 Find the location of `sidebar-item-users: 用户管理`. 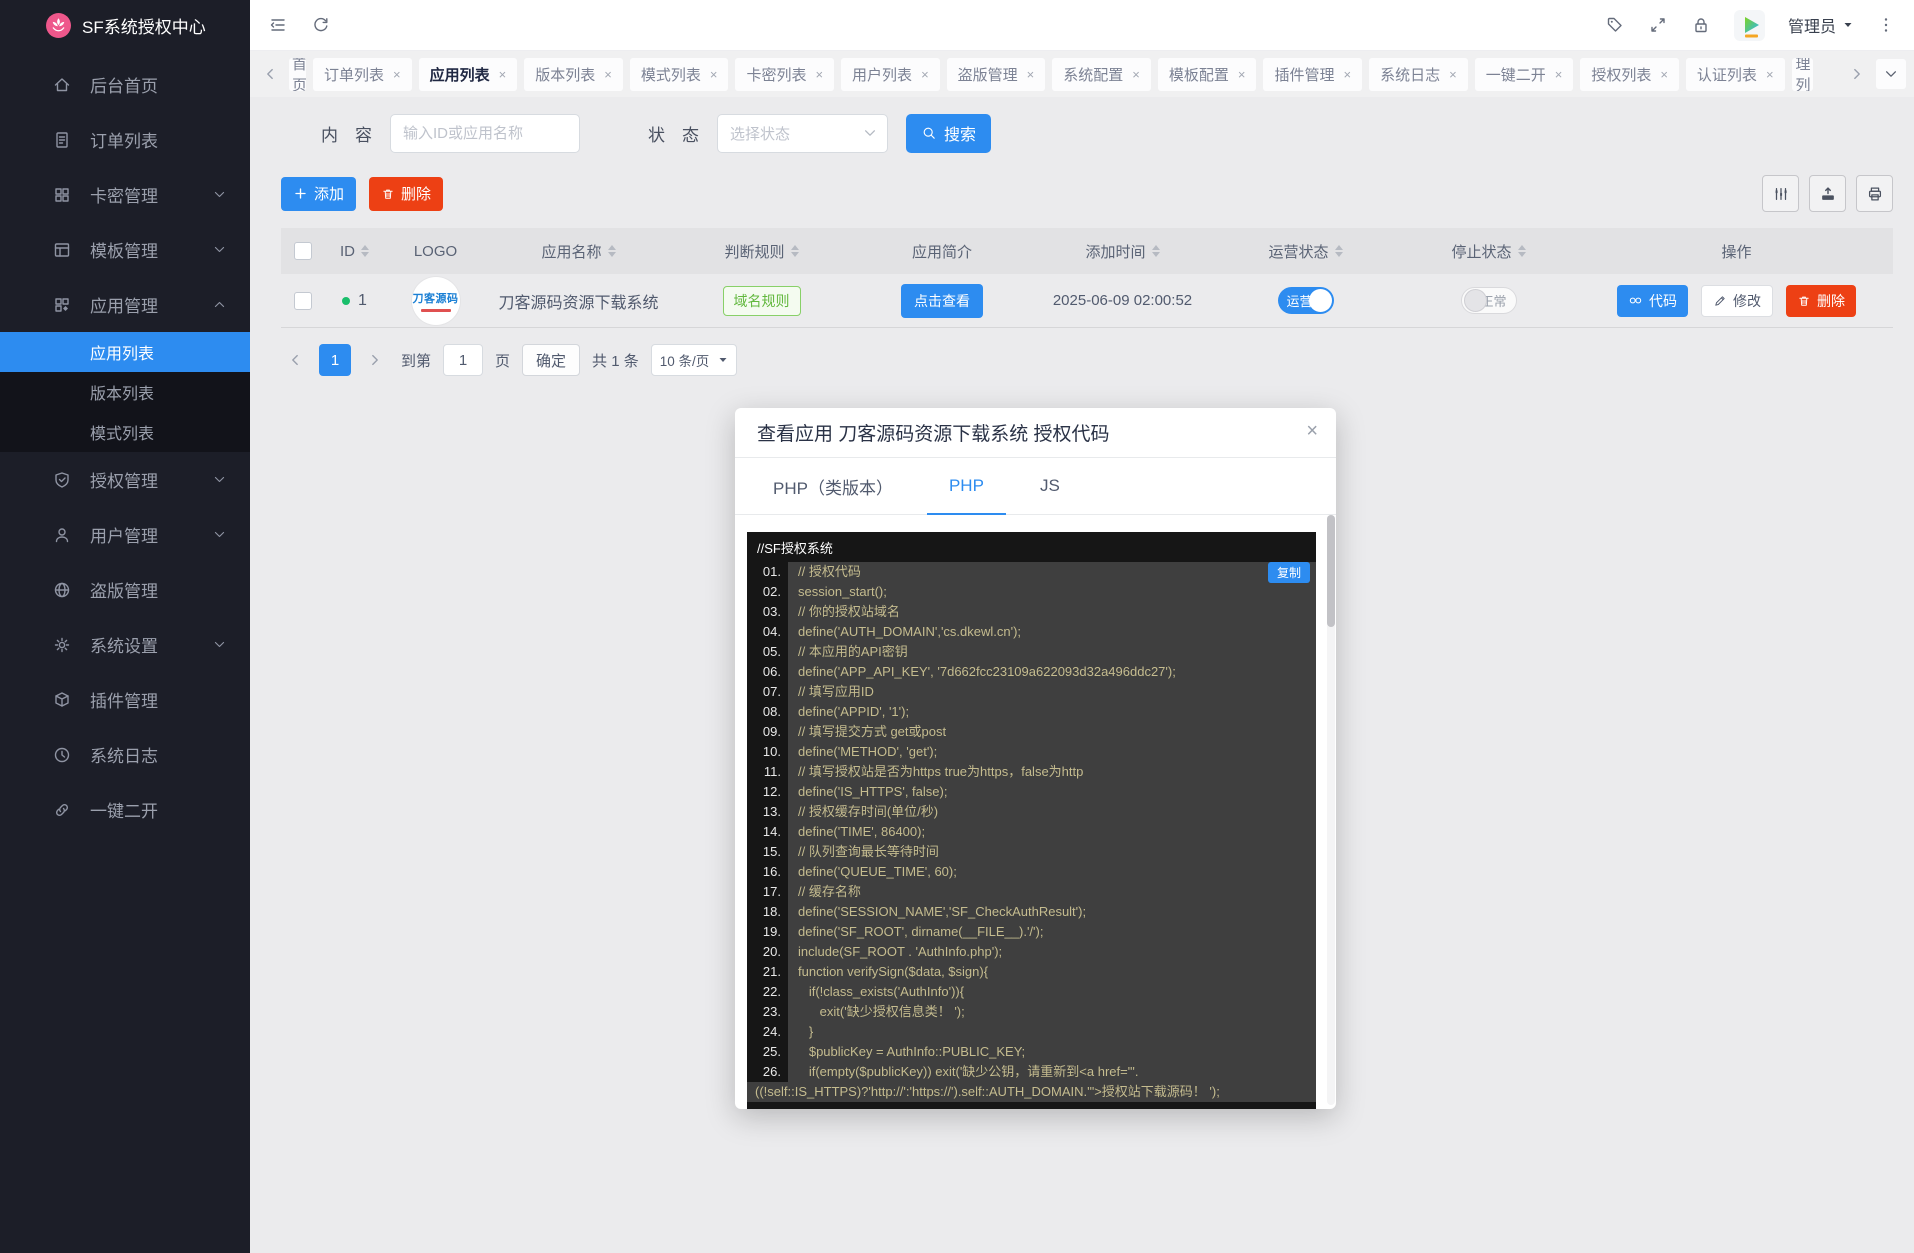

sidebar-item-users: 用户管理 is located at coordinates (125, 534).